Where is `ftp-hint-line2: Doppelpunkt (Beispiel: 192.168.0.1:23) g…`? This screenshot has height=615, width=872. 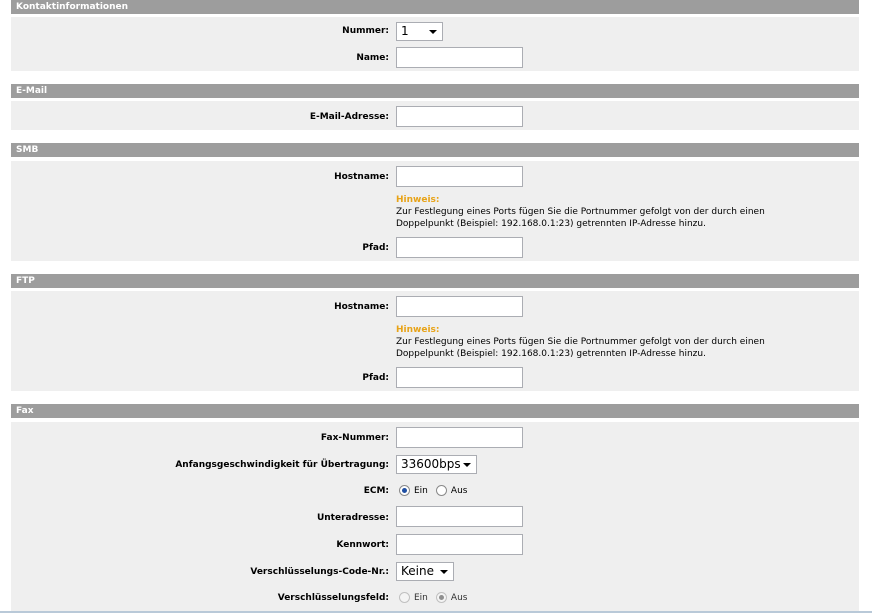
ftp-hint-line2: Doppelpunkt (Beispiel: 192.168.0.1:23) g… is located at coordinates (551, 354).